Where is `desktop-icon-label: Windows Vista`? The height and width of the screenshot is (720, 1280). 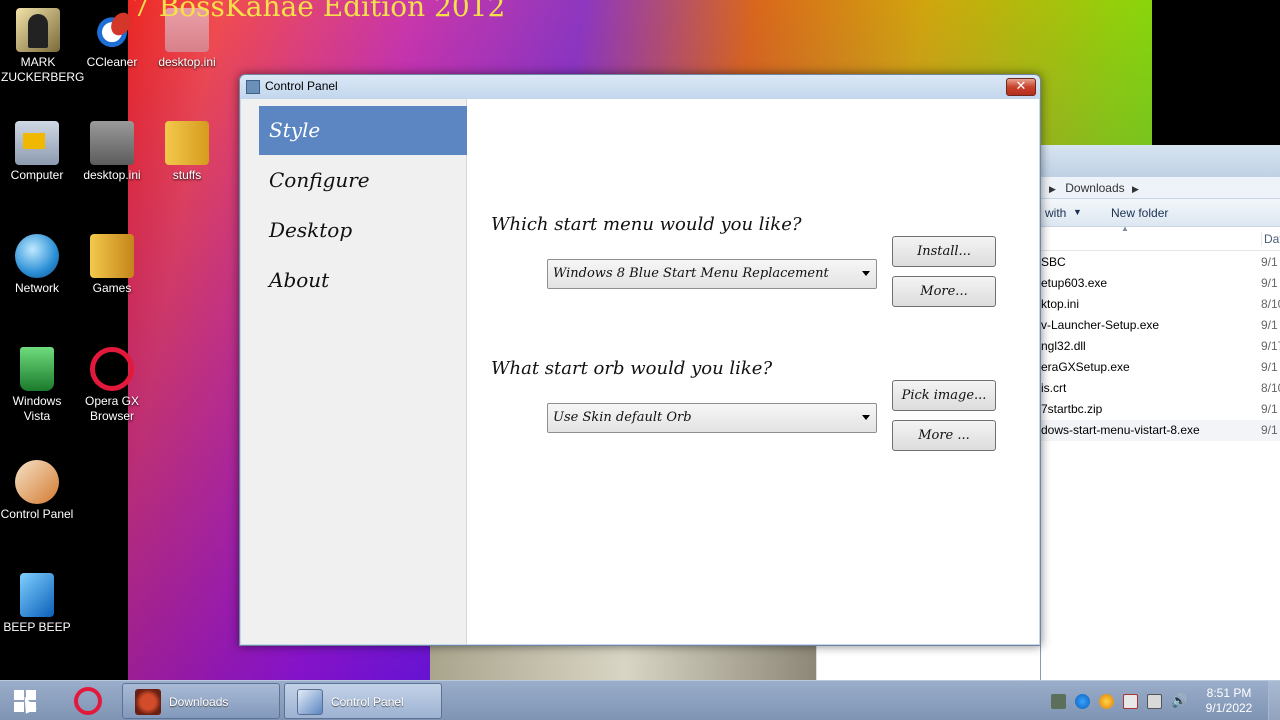
desktop-icon-label: Windows Vista is located at coordinates (37, 408).